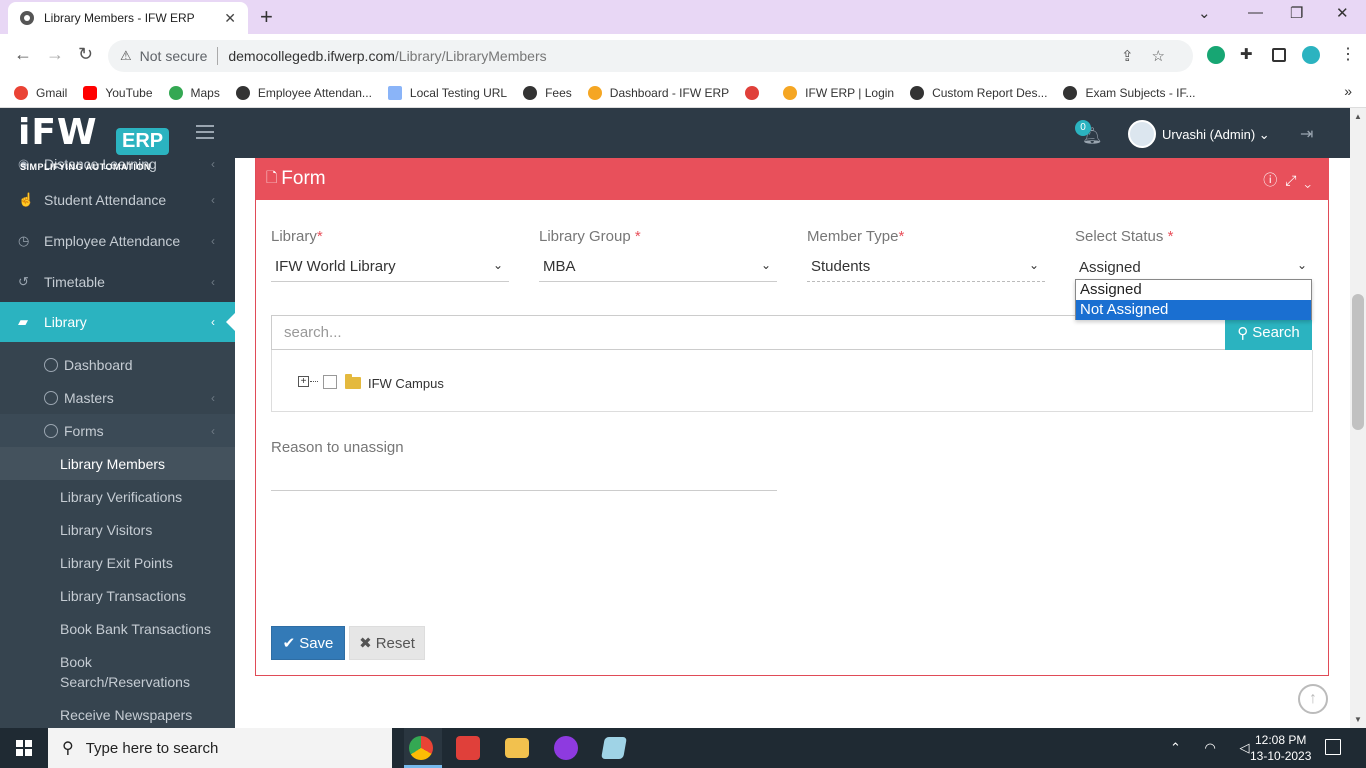 The height and width of the screenshot is (768, 1366). What do you see at coordinates (1358, 362) in the screenshot?
I see `scrollbar-thumb` at bounding box center [1358, 362].